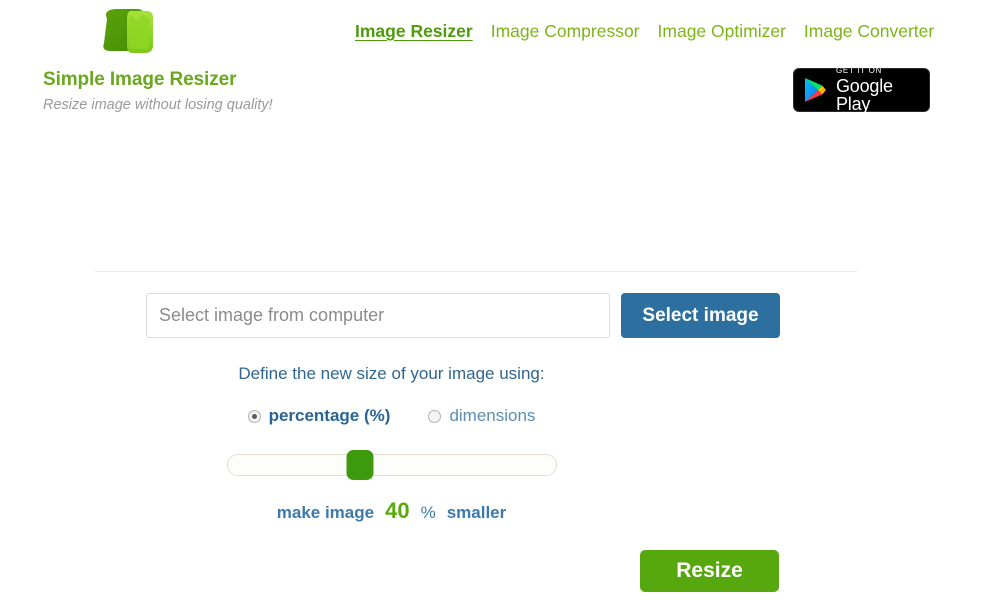 This screenshot has width=990, height=607. What do you see at coordinates (391, 373) in the screenshot?
I see `define-size-label: Define the new size of your image using:` at bounding box center [391, 373].